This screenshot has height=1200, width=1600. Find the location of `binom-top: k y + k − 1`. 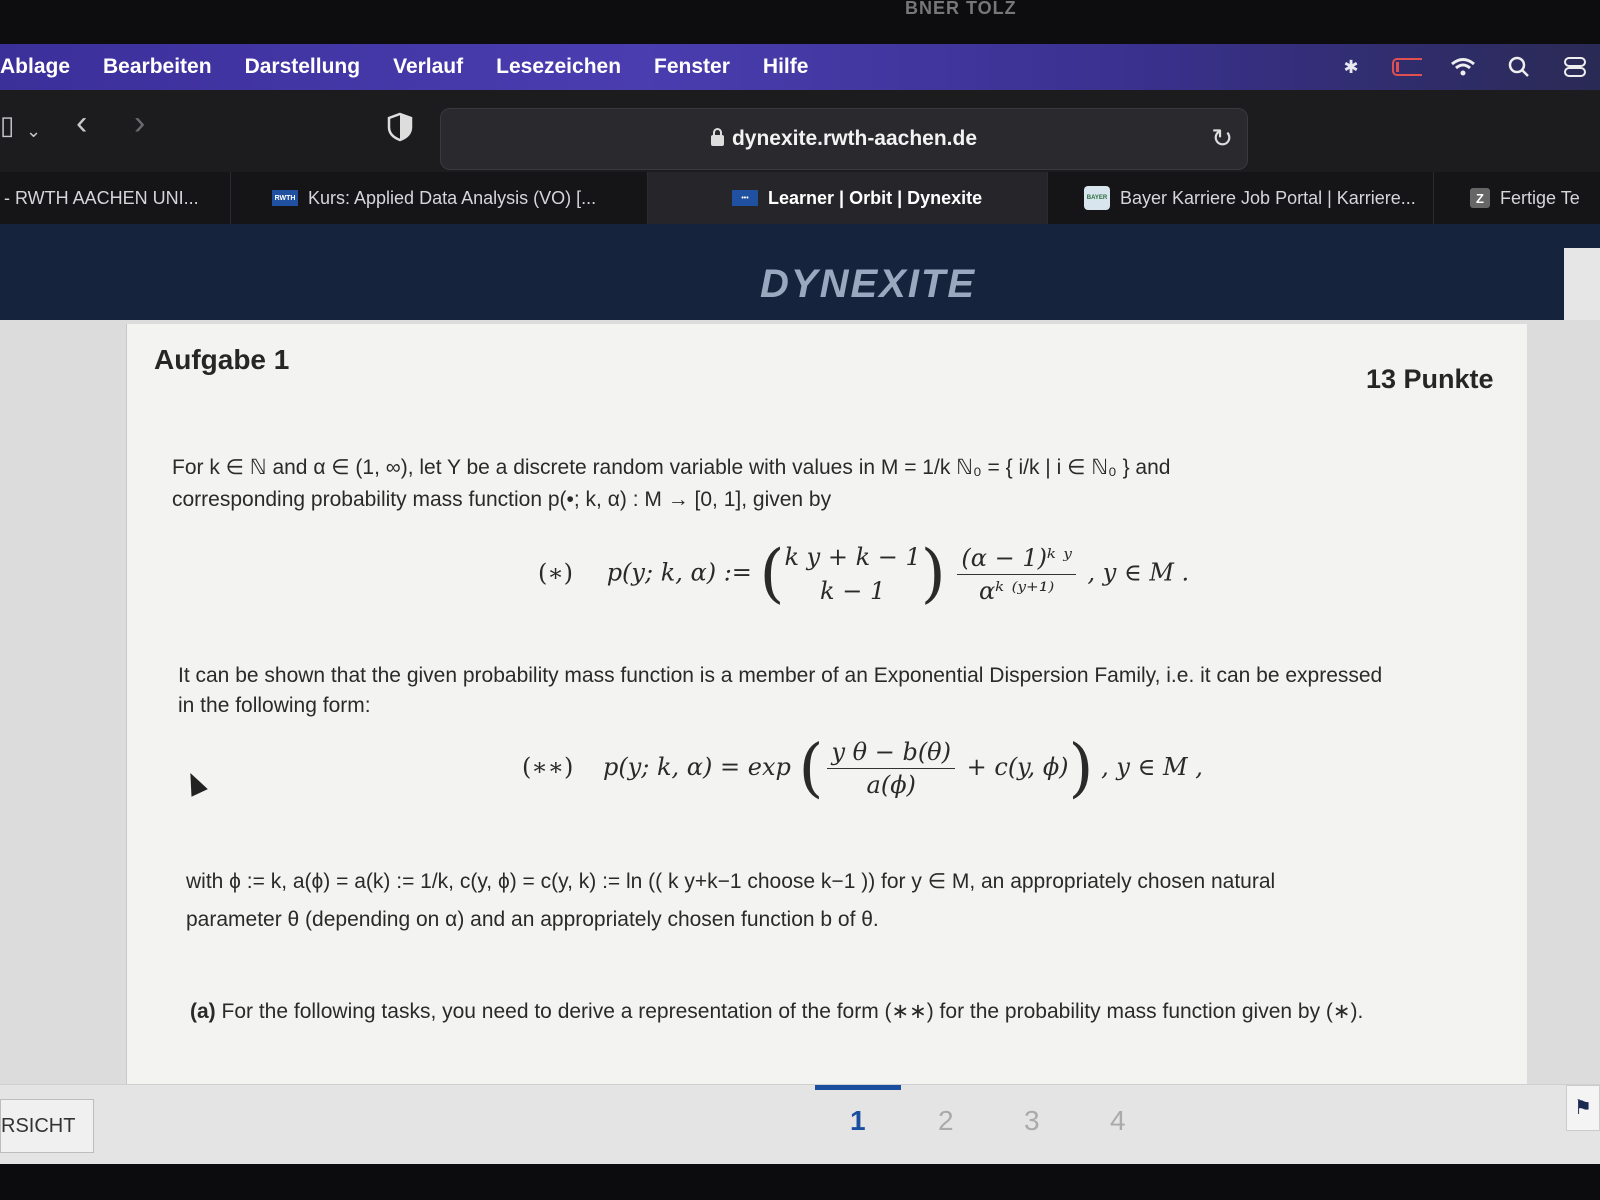

binom-top: k y + k − 1 is located at coordinates (852, 557).